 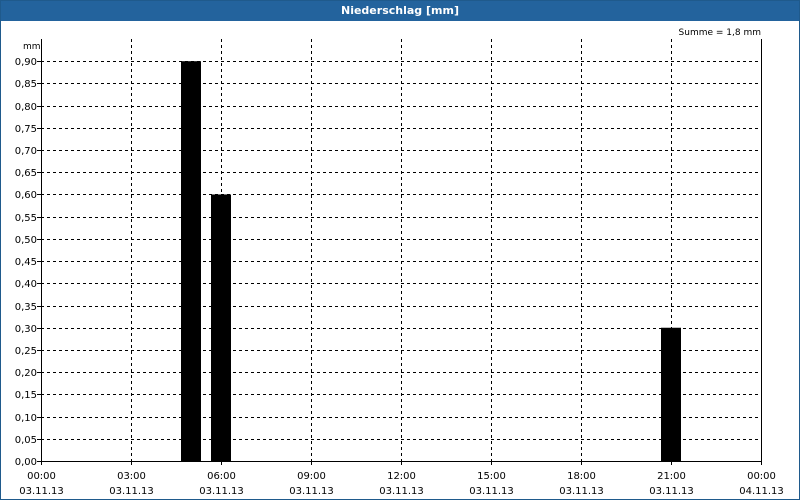 What do you see at coordinates (26, 262) in the screenshot?
I see `y-tick-label: 0,45` at bounding box center [26, 262].